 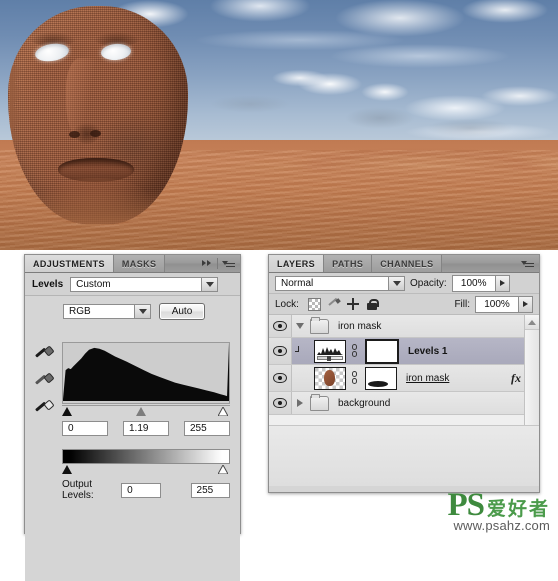 I want to click on layer-name: Levels 1, so click(x=427, y=351).